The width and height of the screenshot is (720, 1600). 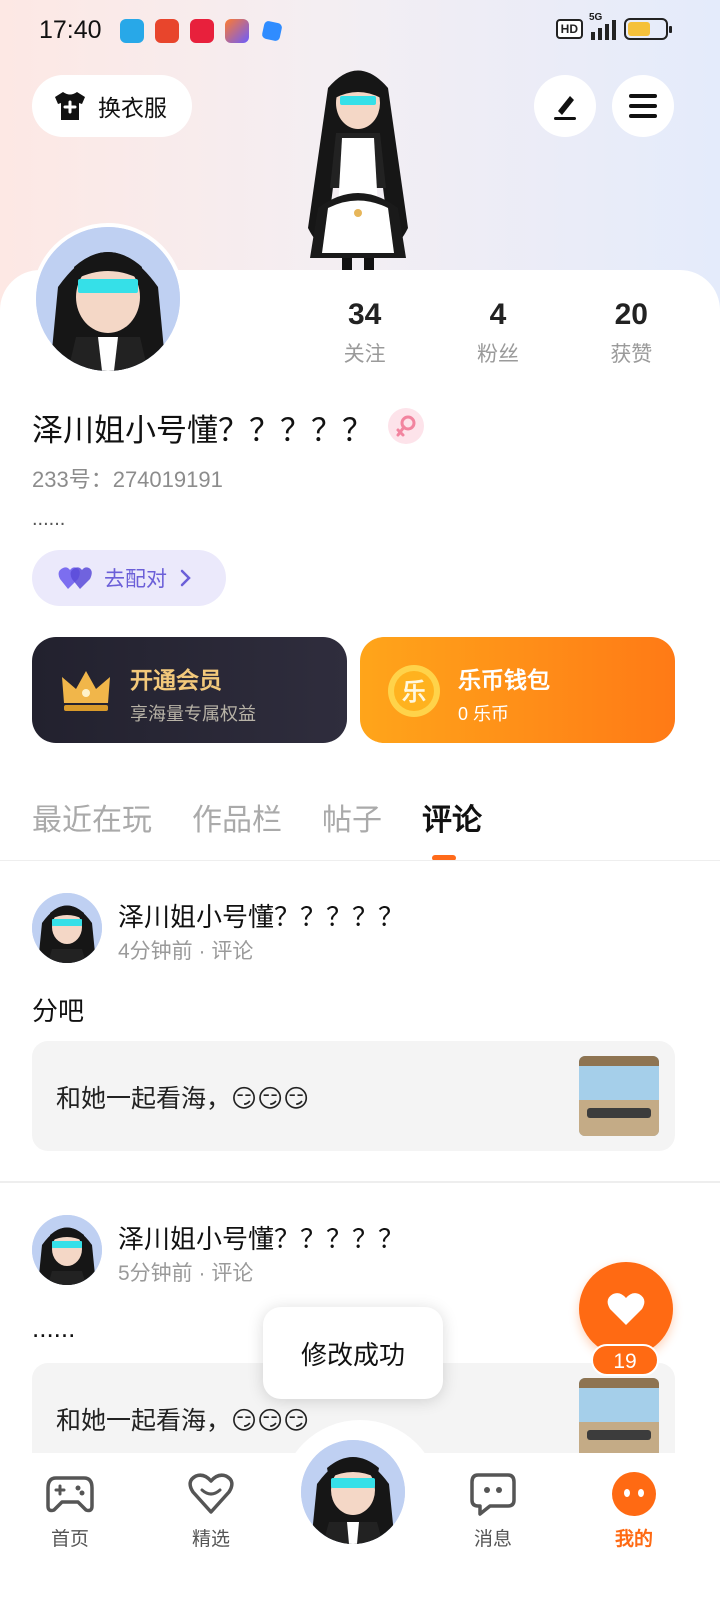 I want to click on vip-title: 开通会员, so click(x=176, y=680).